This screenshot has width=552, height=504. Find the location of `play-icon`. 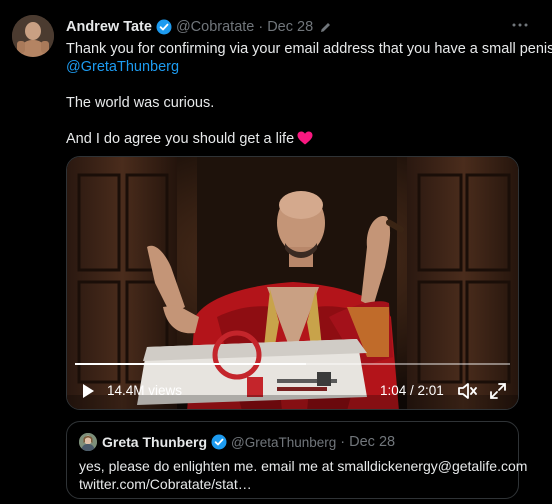

play-icon is located at coordinates (88, 391).